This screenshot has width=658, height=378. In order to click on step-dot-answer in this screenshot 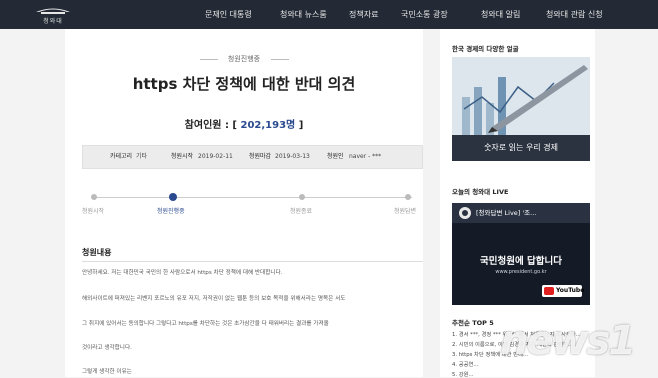, I will do `click(408, 197)`.